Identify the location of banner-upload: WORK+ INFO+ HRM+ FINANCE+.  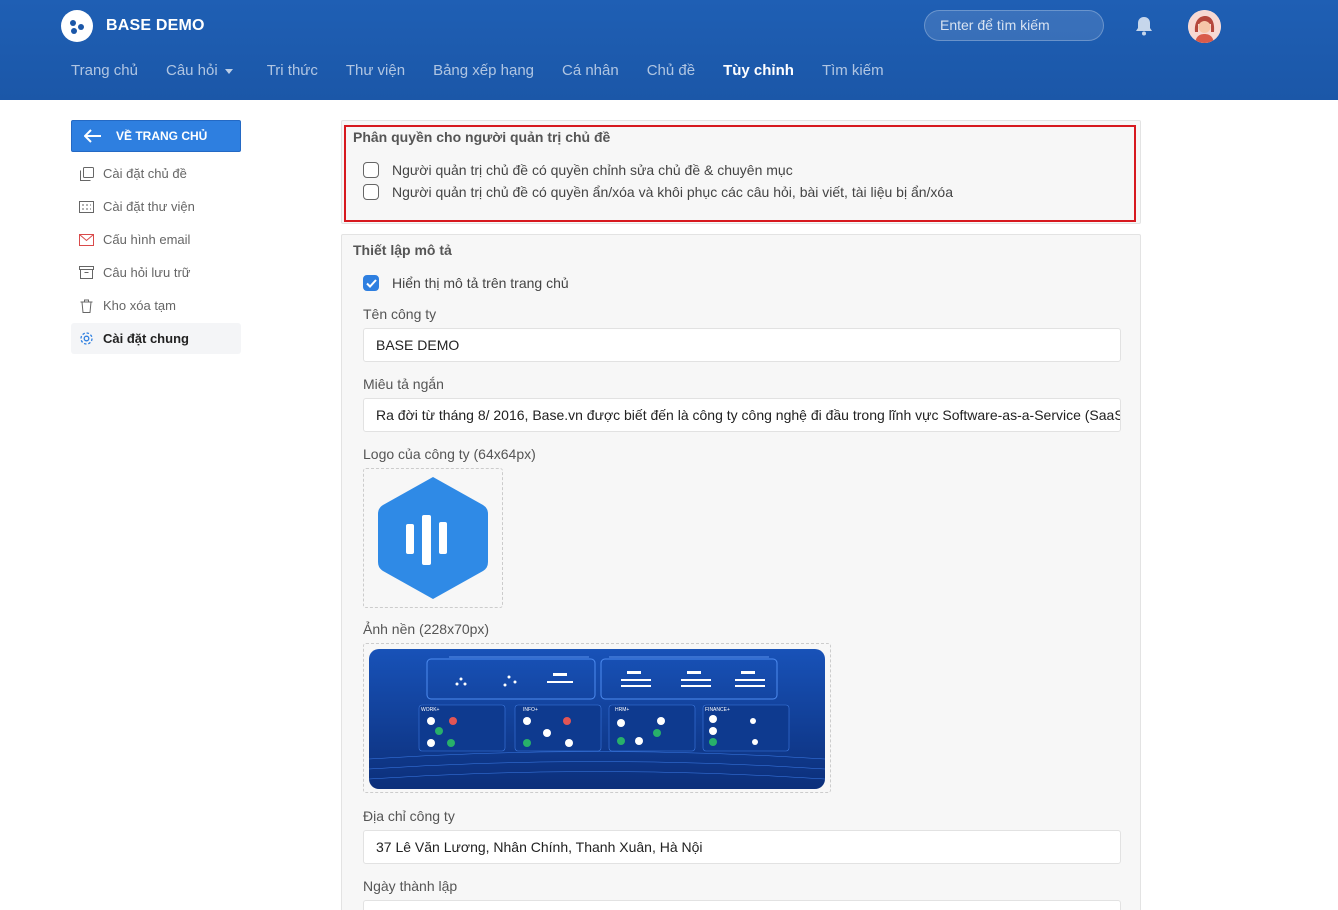
(597, 718).